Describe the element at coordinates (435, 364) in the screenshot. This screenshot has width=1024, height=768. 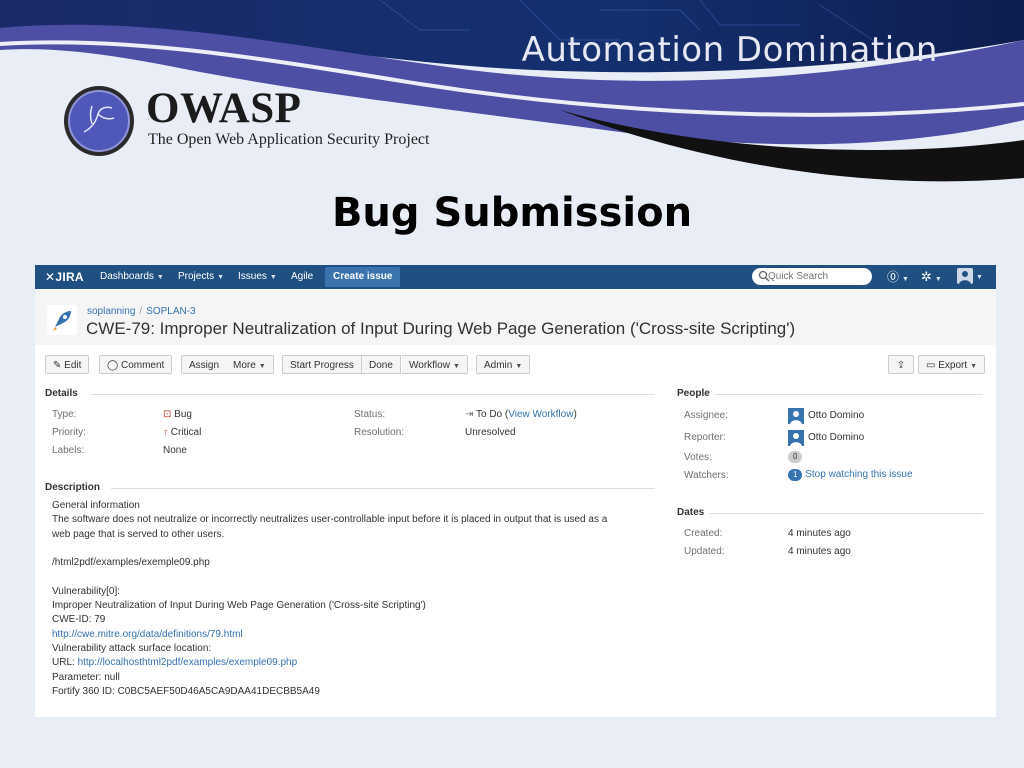
I see `workflow-button: Workflow ▼` at that location.